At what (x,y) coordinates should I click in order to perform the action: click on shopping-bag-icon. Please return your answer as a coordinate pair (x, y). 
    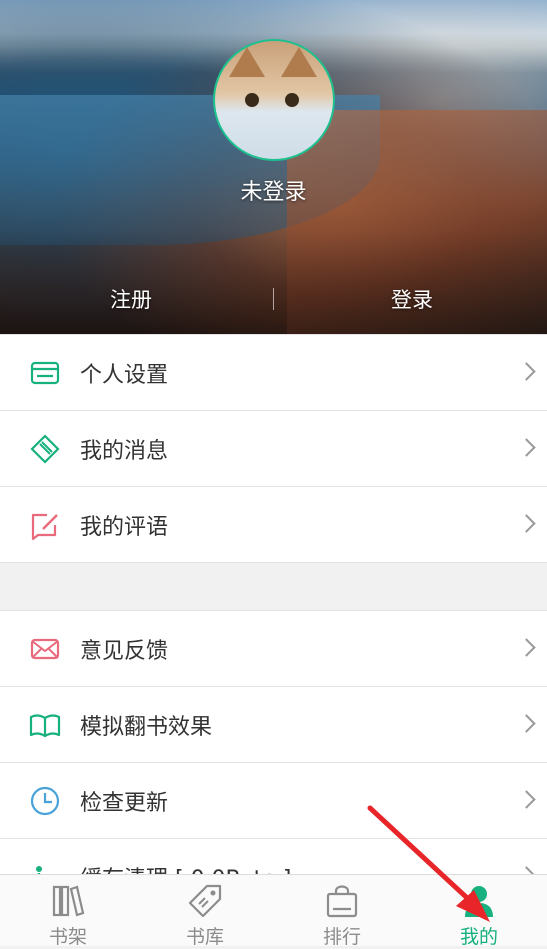
    Looking at the image, I should click on (342, 901).